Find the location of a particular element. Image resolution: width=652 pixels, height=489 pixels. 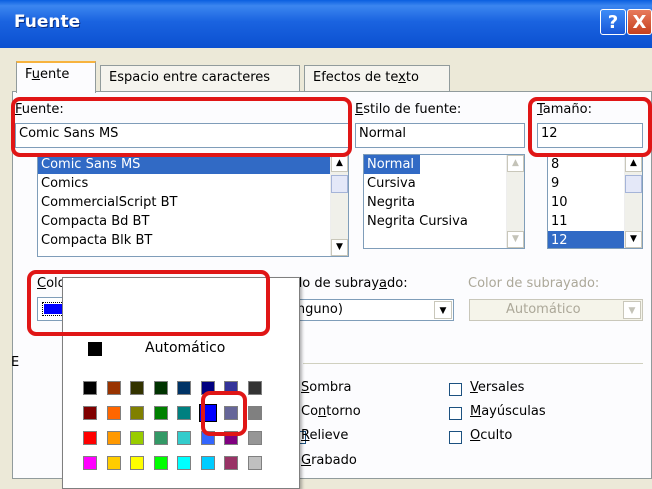

auto-color-option: Automático is located at coordinates (185, 348).